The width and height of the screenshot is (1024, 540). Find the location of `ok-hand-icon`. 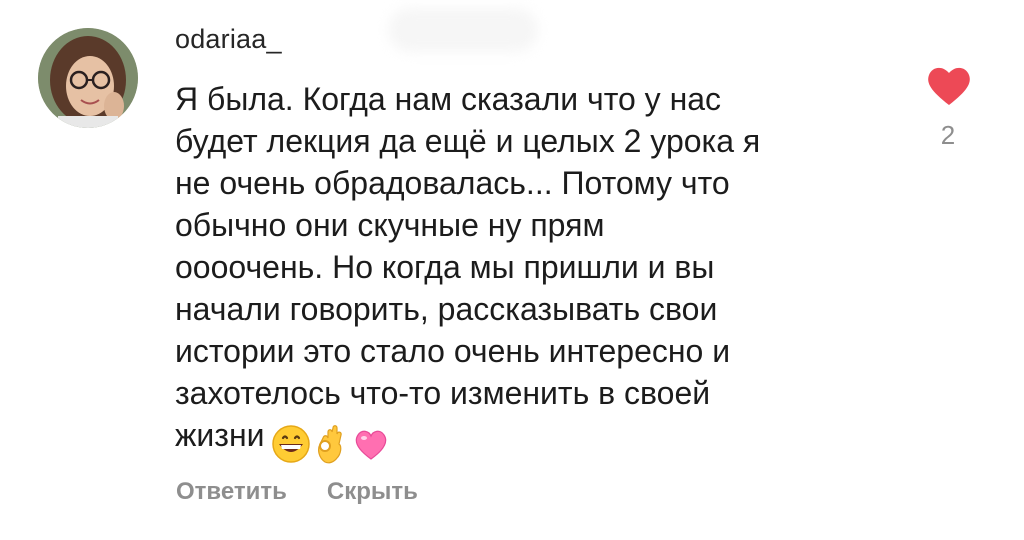

ok-hand-icon is located at coordinates (329, 443).